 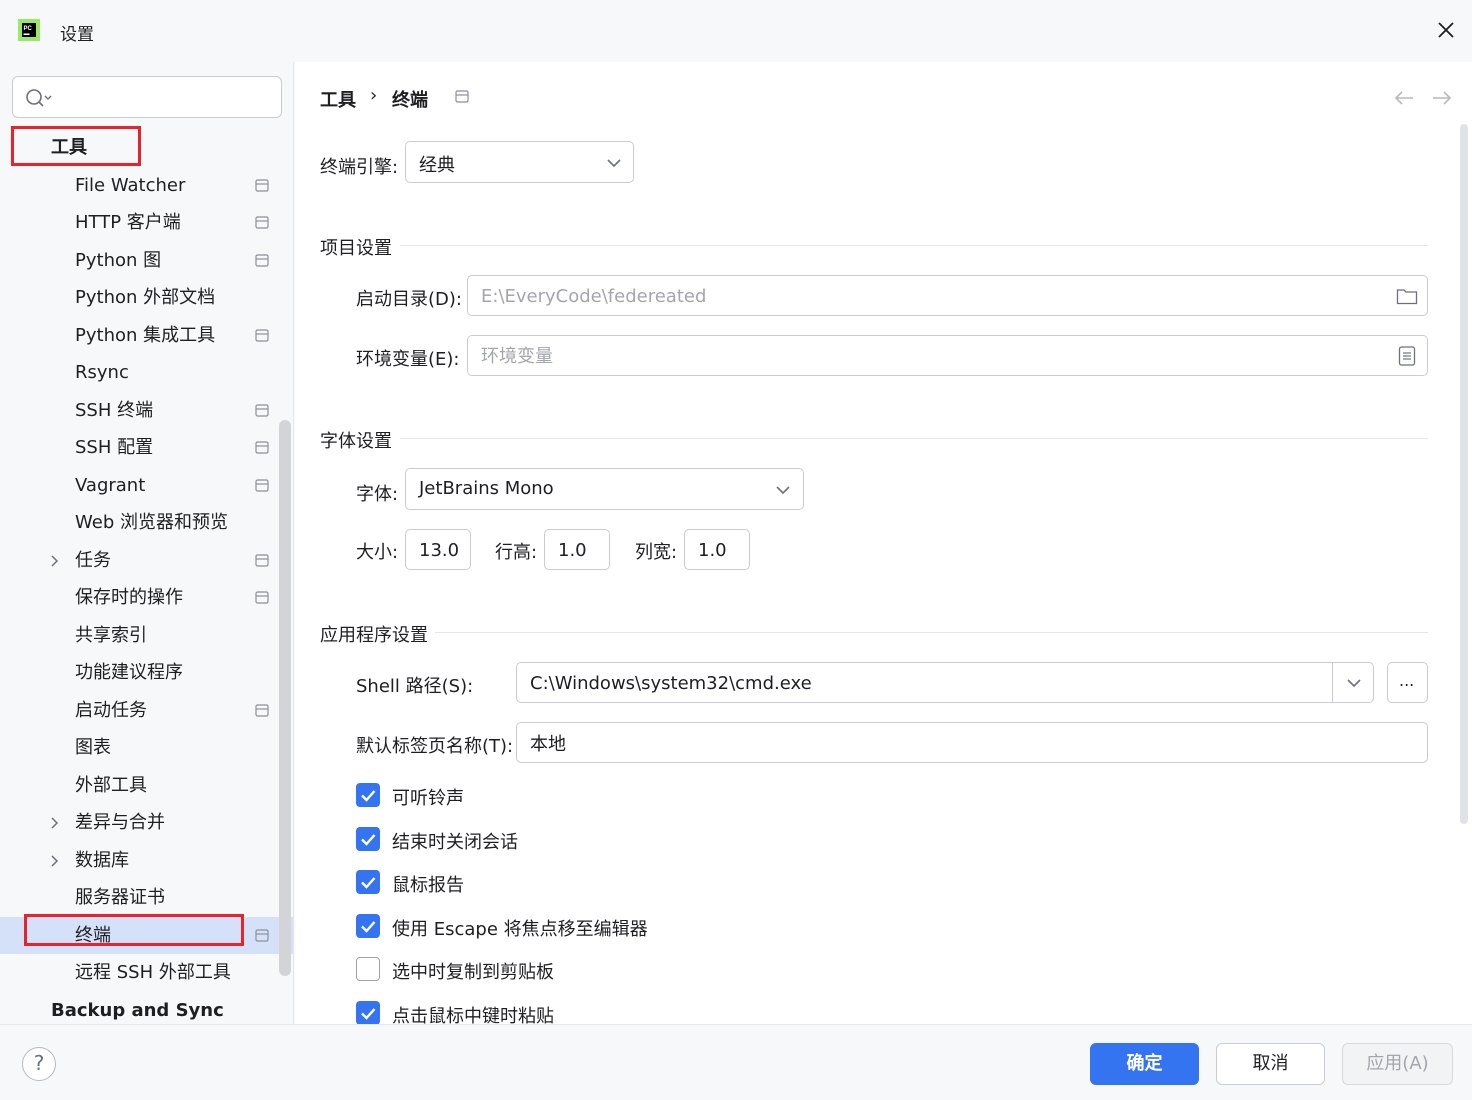 I want to click on shell-path-combo, so click(x=945, y=682).